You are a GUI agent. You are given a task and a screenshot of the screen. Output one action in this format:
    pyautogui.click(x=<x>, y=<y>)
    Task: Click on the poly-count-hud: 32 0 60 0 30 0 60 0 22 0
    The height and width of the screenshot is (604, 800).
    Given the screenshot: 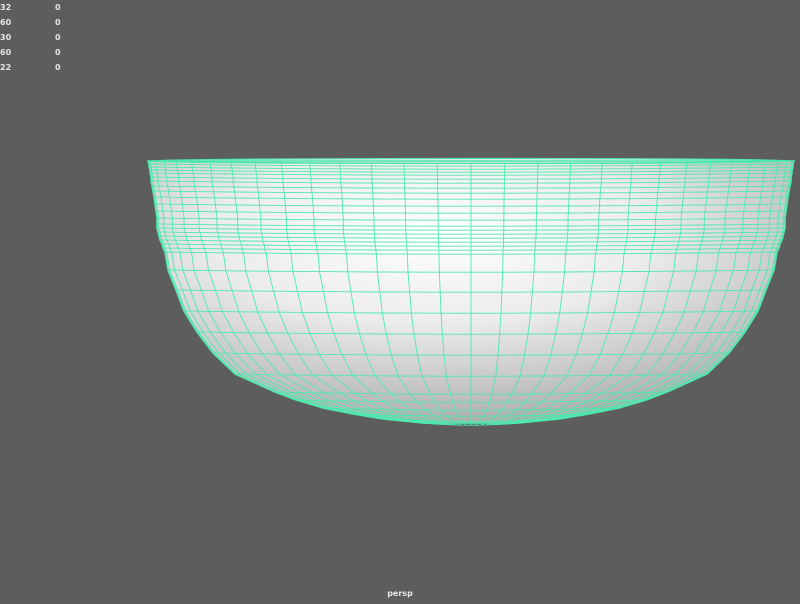 What is the action you would take?
    pyautogui.click(x=60, y=37)
    